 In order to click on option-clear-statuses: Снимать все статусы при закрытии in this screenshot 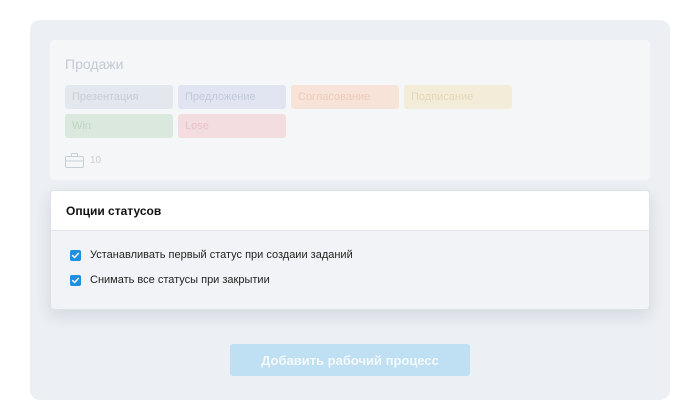, I will do `click(170, 280)`.